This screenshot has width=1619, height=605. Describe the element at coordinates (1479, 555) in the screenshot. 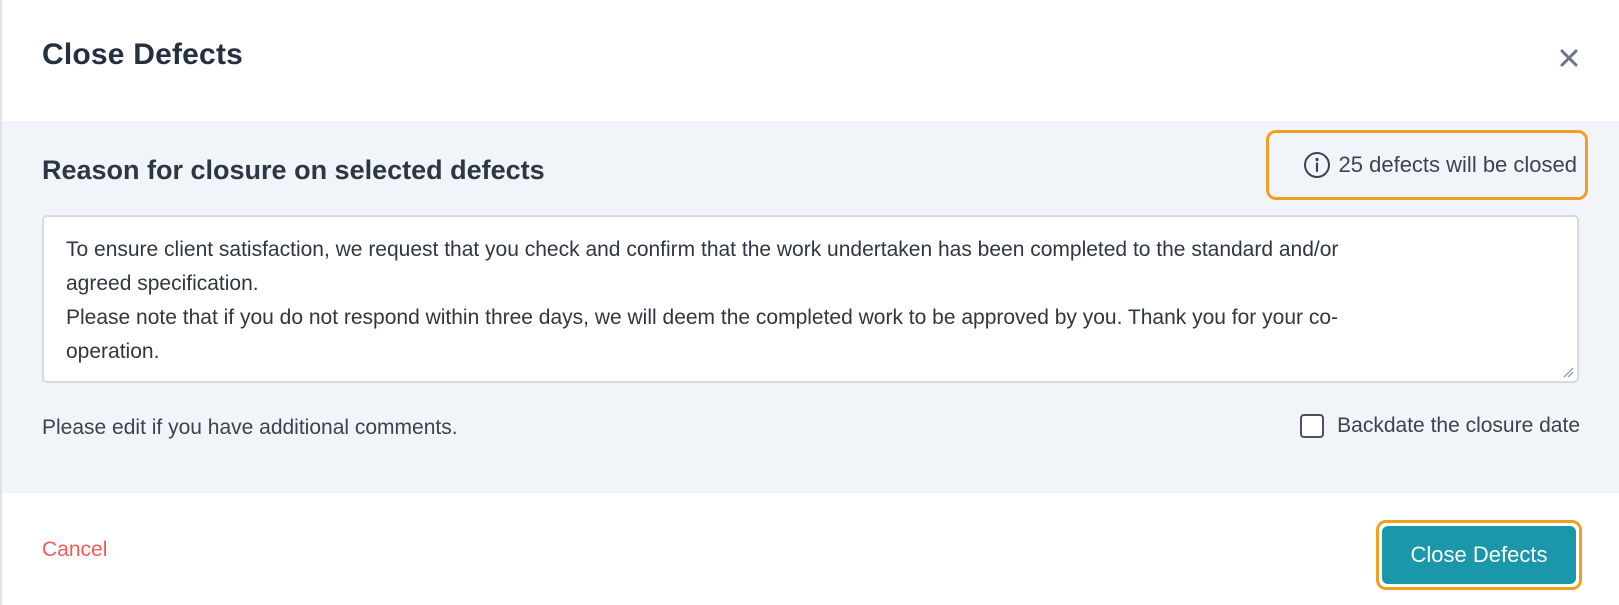

I see `close-defects-button: Close Defects` at that location.